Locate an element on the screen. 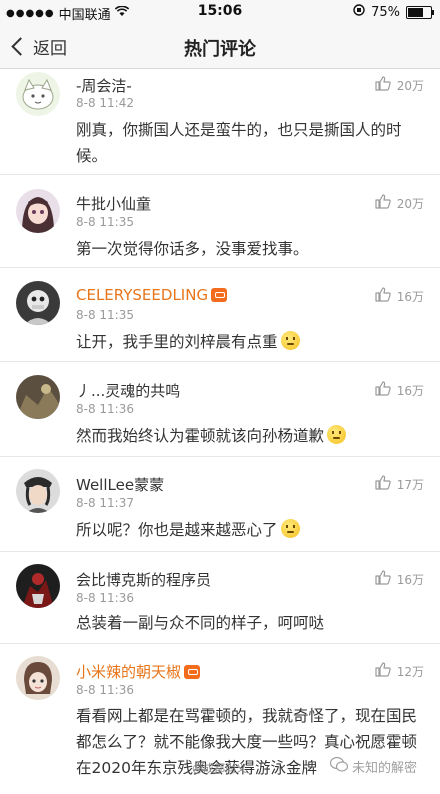 This screenshot has width=440, height=794. battery-fill is located at coordinates (415, 12).